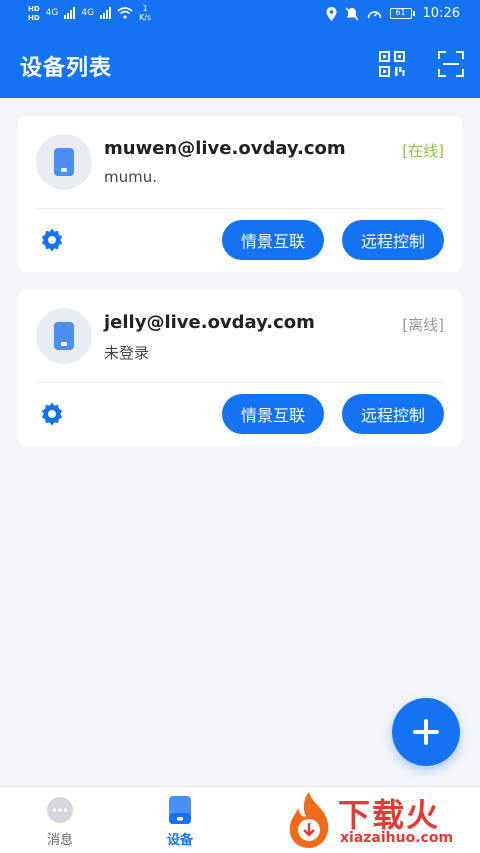  What do you see at coordinates (125, 13) in the screenshot?
I see `wifi-icon` at bounding box center [125, 13].